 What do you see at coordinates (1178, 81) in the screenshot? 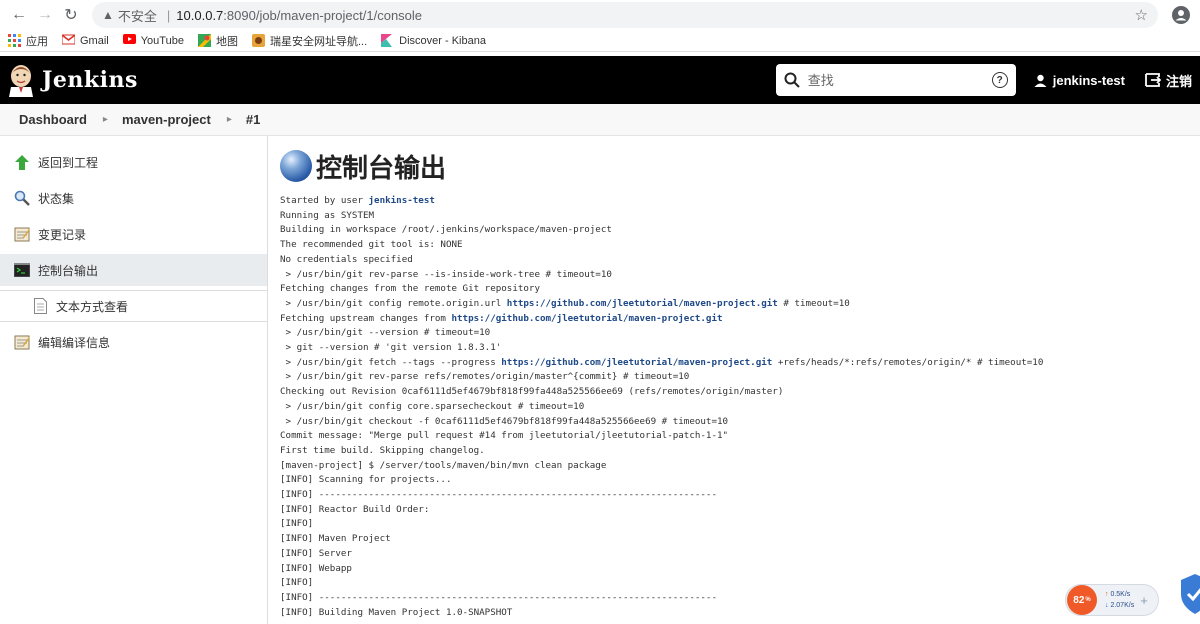
I see `logout-label: 注销` at bounding box center [1178, 81].